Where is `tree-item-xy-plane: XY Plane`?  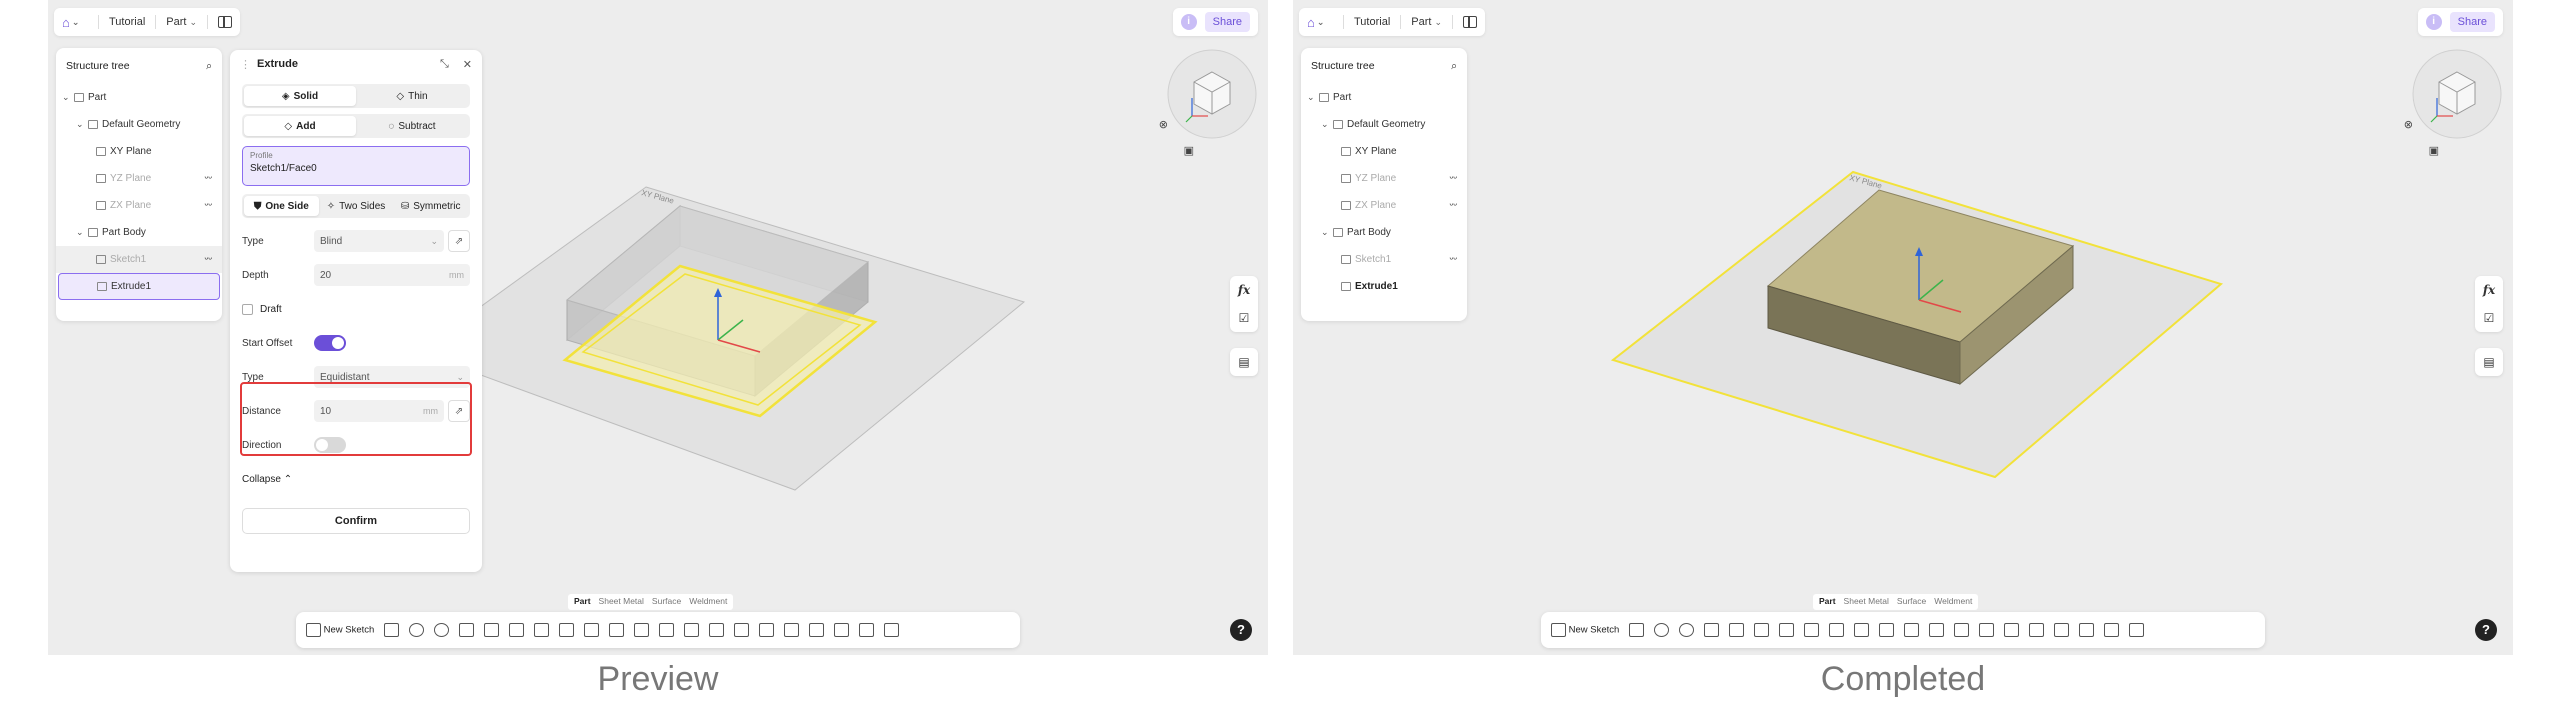 tree-item-xy-plane: XY Plane is located at coordinates (1384, 151).